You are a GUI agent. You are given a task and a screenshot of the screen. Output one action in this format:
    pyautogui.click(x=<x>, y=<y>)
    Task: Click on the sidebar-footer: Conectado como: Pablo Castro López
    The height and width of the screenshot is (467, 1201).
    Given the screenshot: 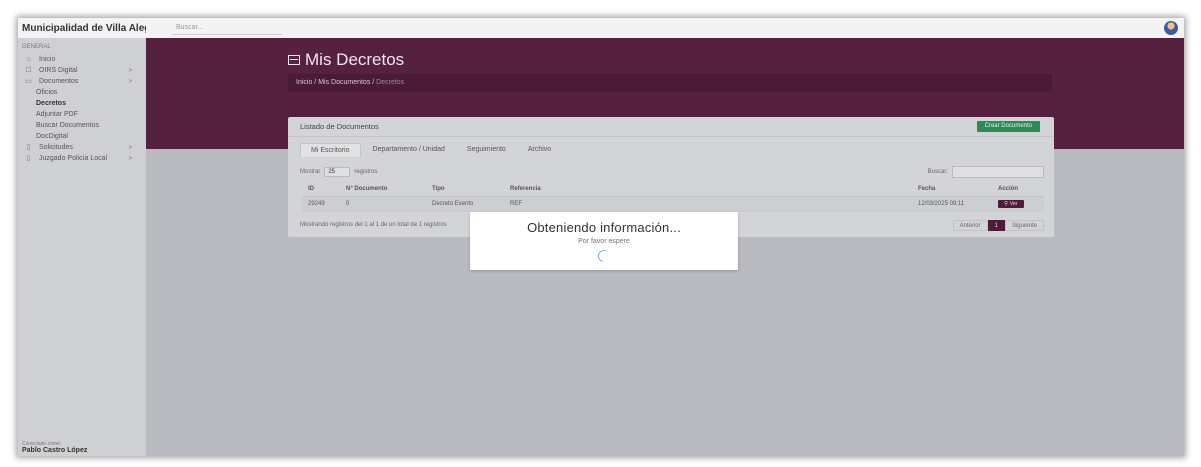 What is the action you would take?
    pyautogui.click(x=54, y=447)
    